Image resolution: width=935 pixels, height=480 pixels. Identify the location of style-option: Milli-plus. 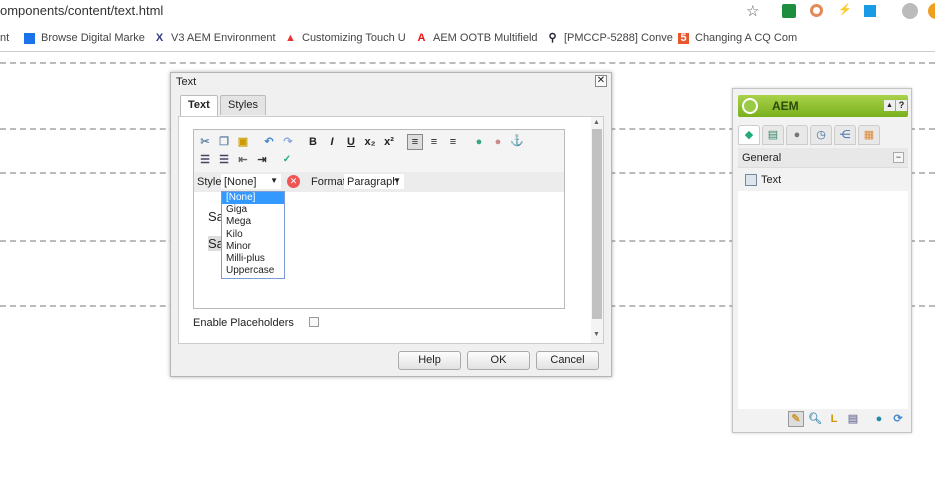
(253, 259).